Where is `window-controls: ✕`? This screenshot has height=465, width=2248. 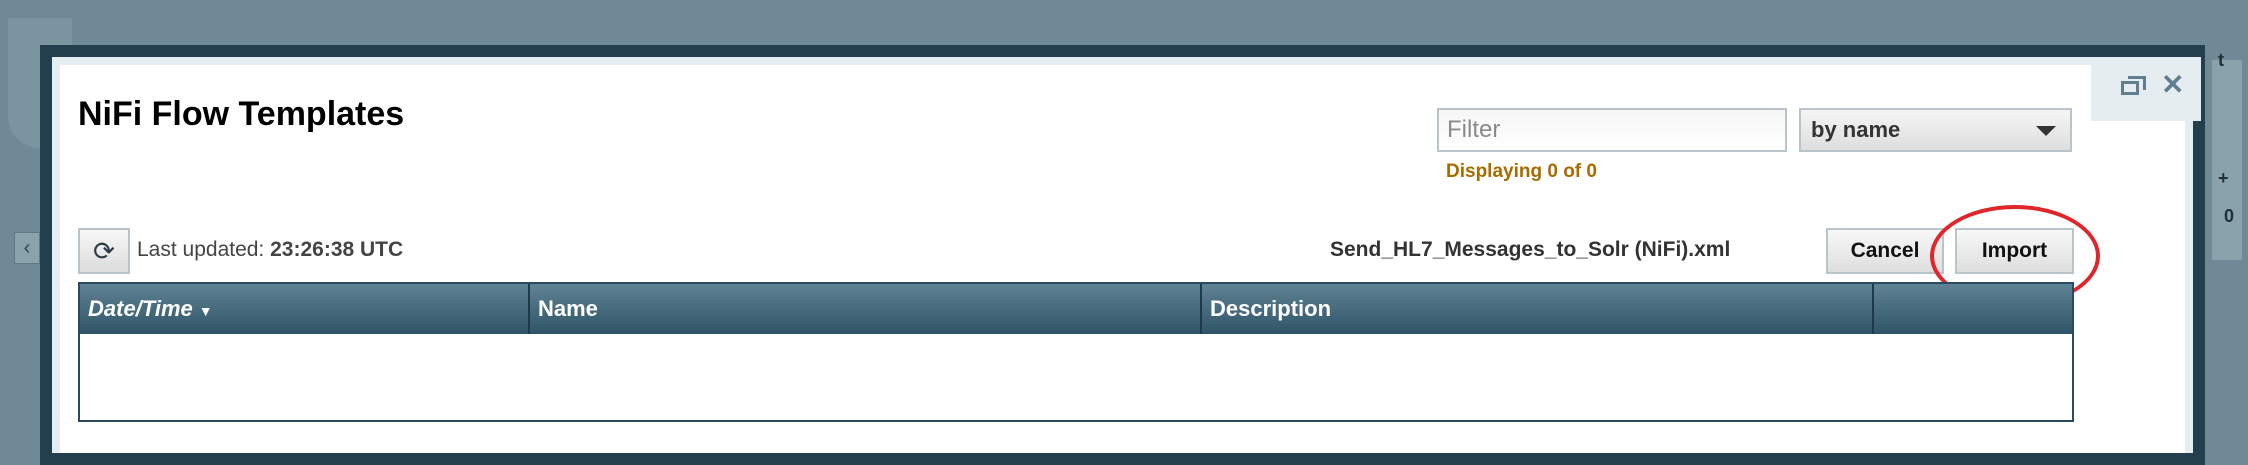 window-controls: ✕ is located at coordinates (2146, 89).